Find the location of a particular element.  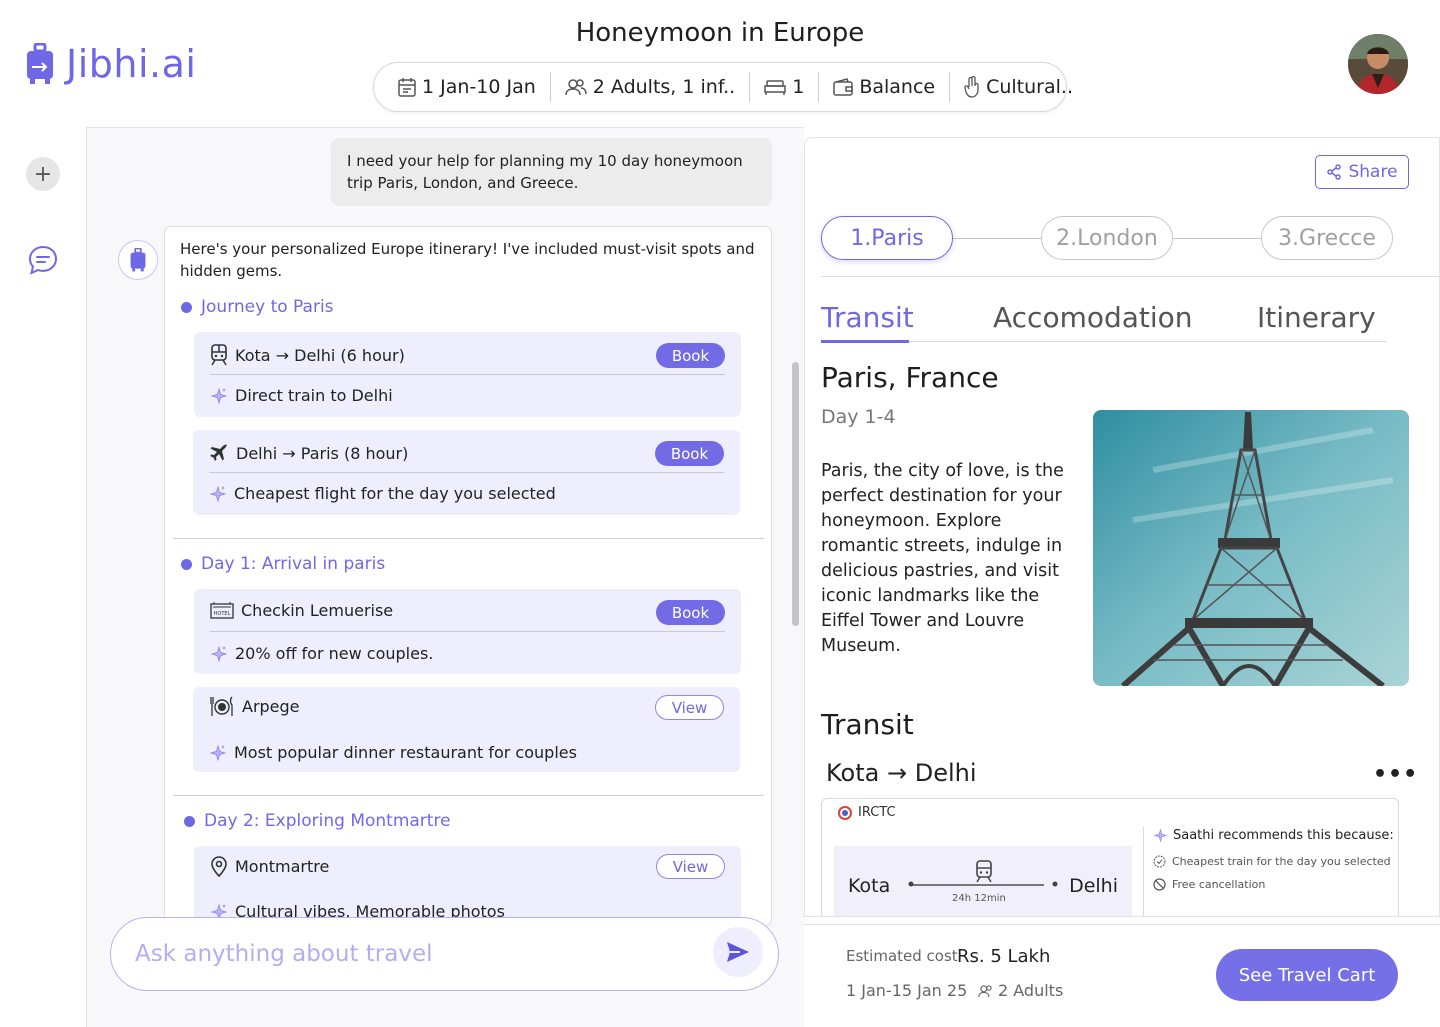

filter-rooms: 1 is located at coordinates (783, 87).